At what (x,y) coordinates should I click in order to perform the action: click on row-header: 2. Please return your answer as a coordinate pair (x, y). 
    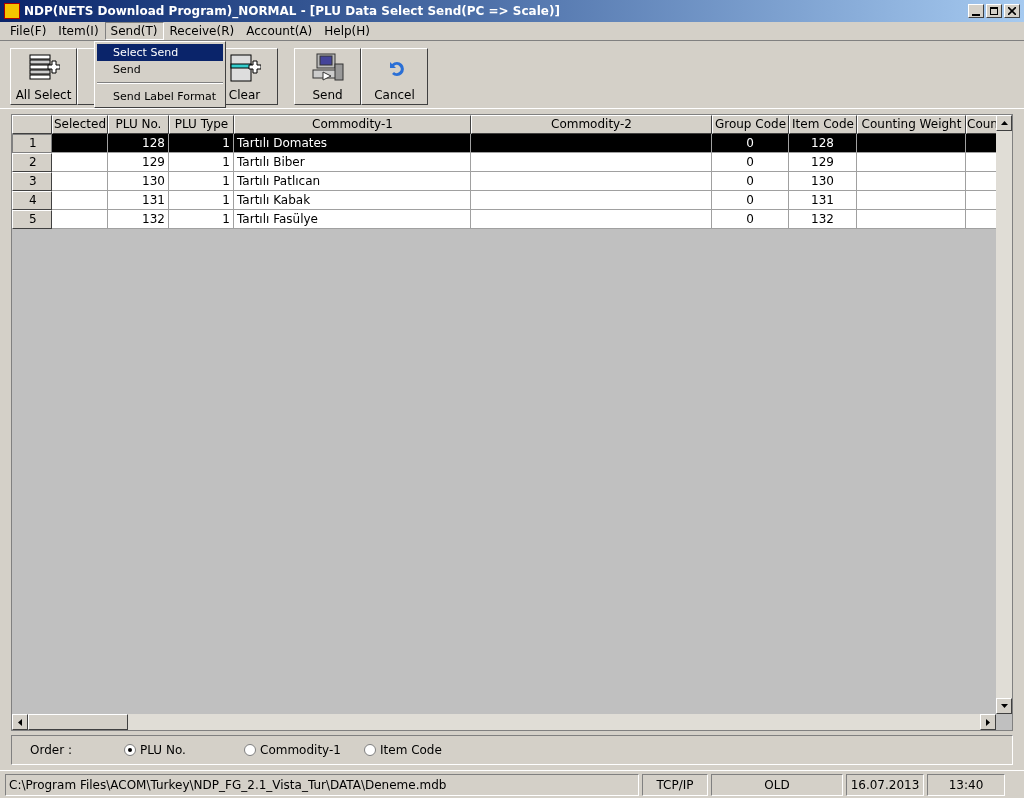
    Looking at the image, I should click on (32, 162).